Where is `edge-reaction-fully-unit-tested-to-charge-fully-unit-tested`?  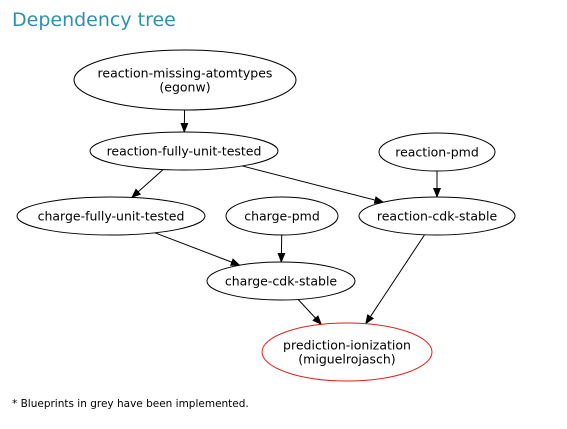
edge-reaction-fully-unit-tested-to-charge-fully-unit-tested is located at coordinates (147, 184).